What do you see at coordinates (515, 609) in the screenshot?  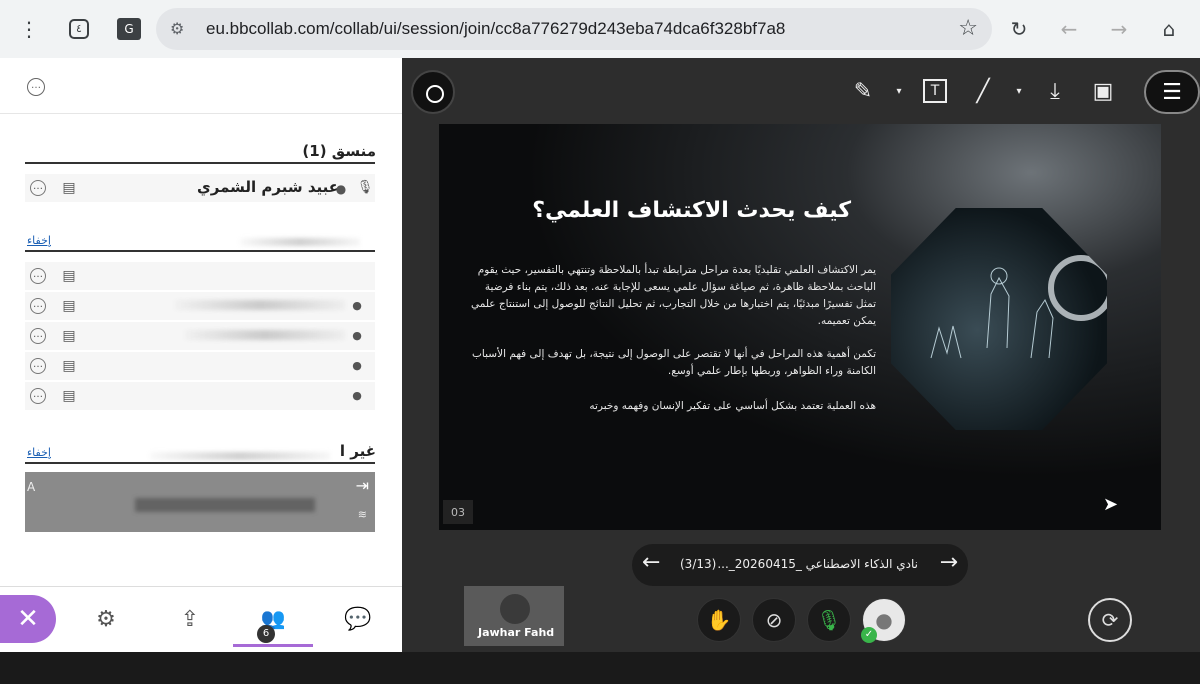 I see `avatar` at bounding box center [515, 609].